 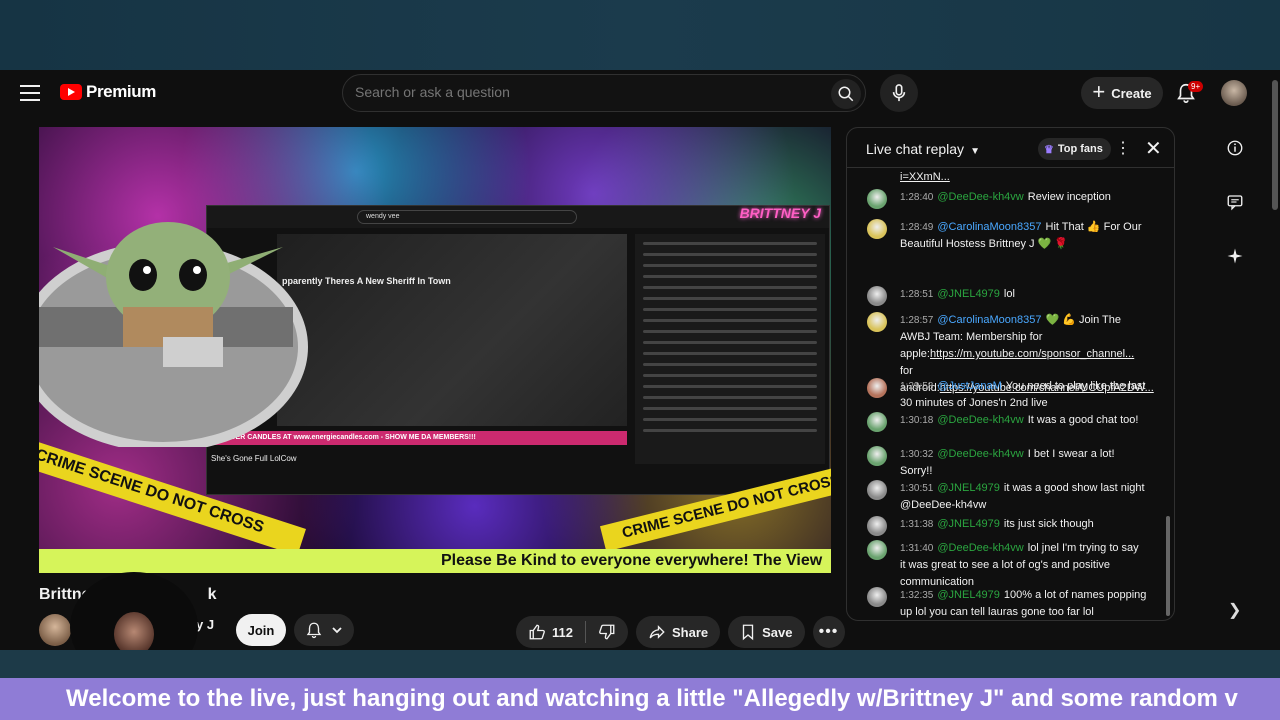 I want to click on youtube-logo: Premium, so click(x=108, y=92).